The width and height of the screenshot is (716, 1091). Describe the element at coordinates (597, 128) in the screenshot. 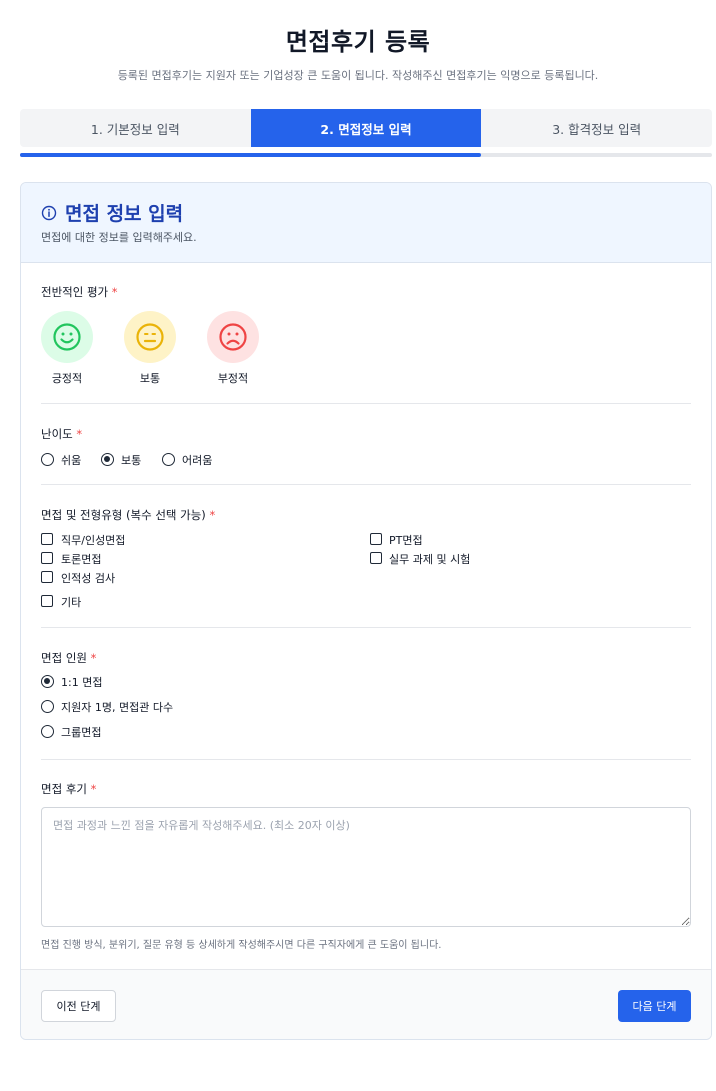

I see `step-tab-pass-info: 3. 합격정보 입력` at that location.